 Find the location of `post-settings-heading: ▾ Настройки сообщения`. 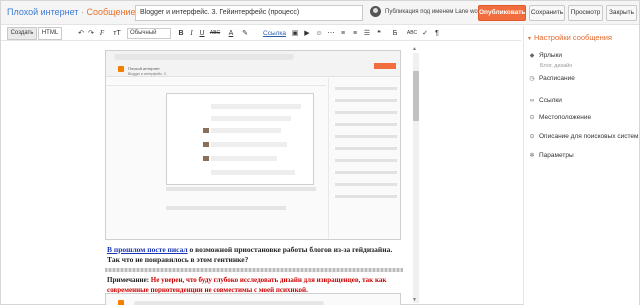

post-settings-heading: ▾ Настройки сообщения is located at coordinates (570, 37).